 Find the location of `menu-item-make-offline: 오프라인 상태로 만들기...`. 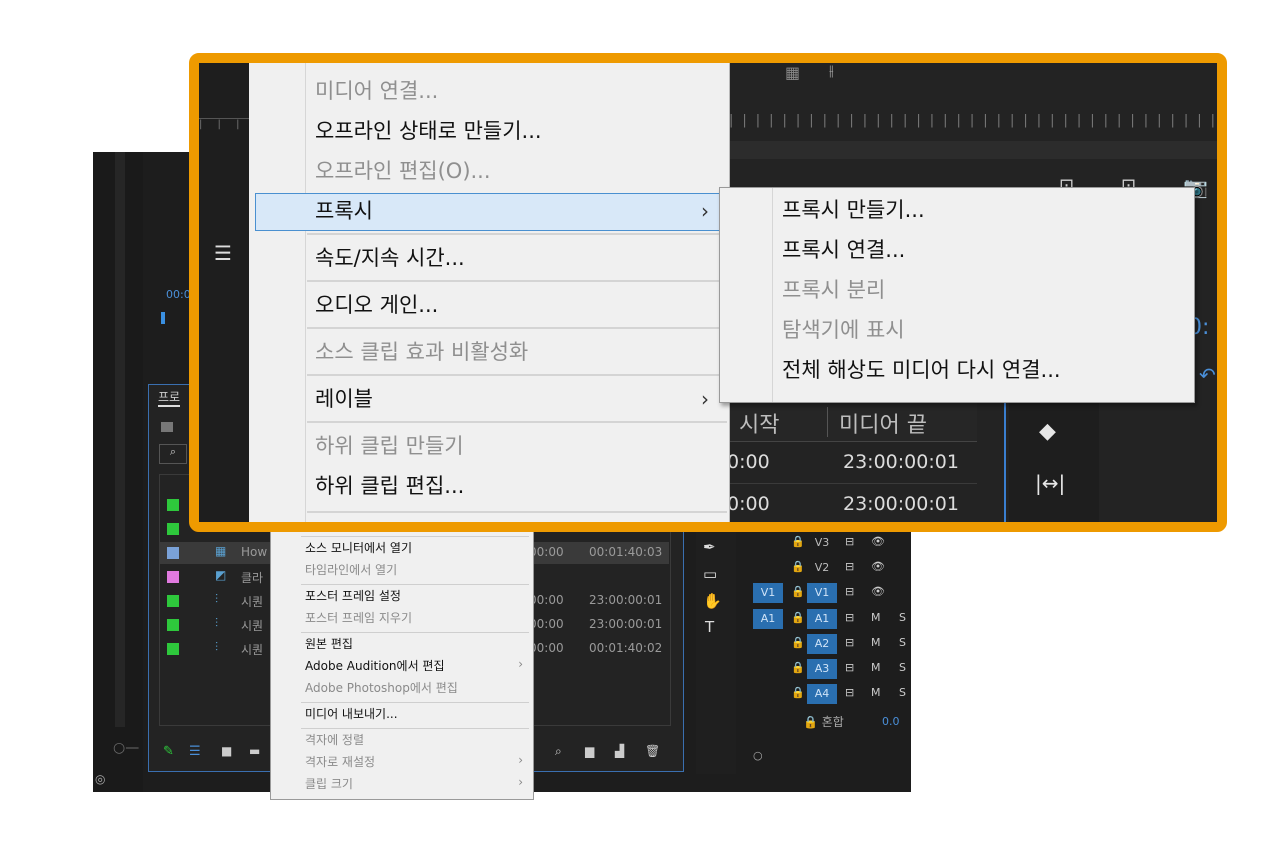

menu-item-make-offline: 오프라인 상태로 만들기... is located at coordinates (428, 131).